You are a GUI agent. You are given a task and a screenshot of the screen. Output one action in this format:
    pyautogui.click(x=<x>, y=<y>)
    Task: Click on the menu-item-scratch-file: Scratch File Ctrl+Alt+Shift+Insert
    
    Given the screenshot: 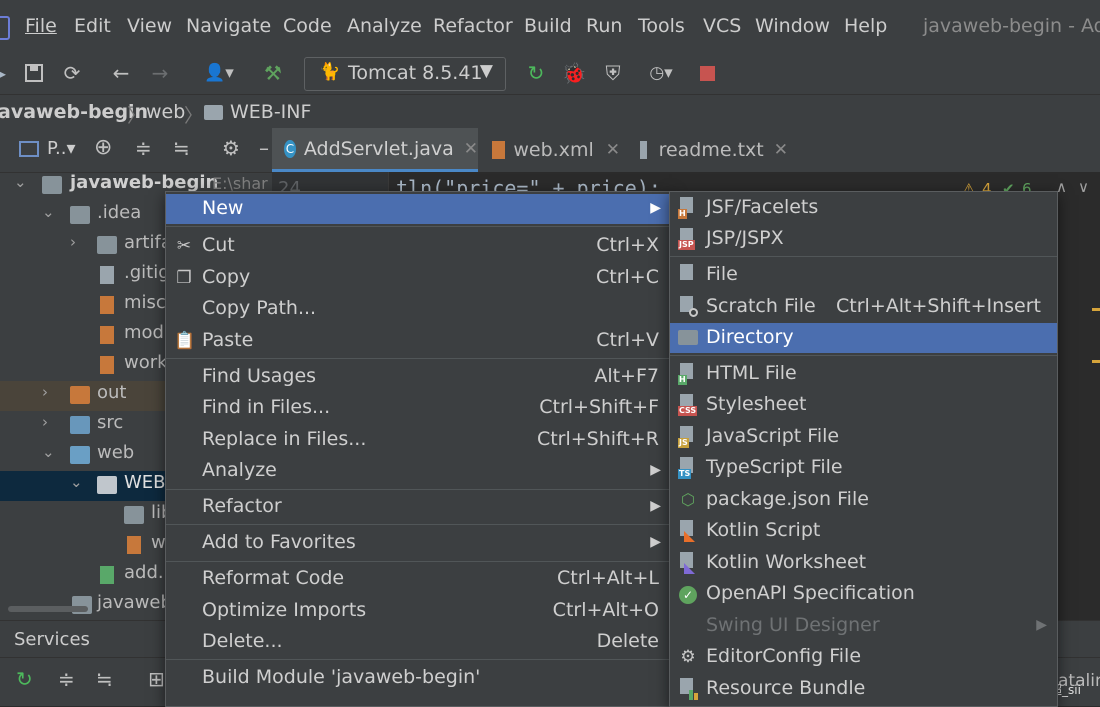 What is the action you would take?
    pyautogui.click(x=863, y=307)
    